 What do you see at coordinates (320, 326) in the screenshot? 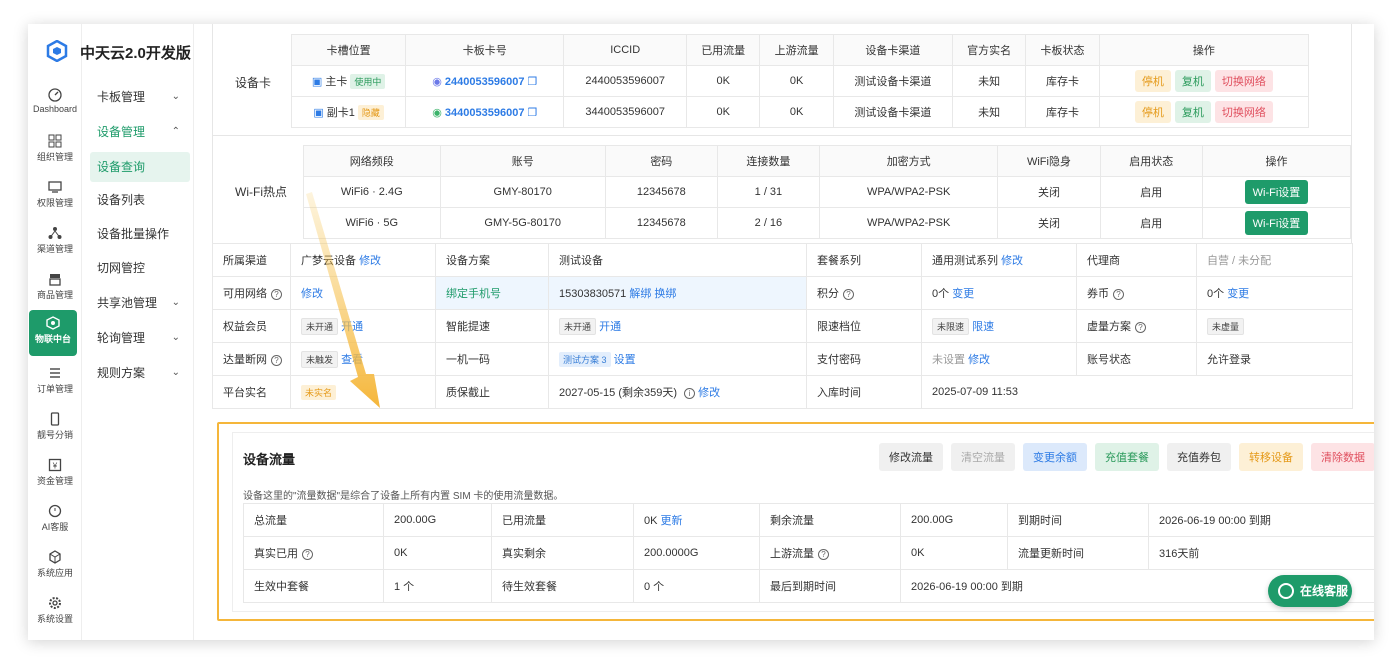
I see `status-badge: 未开通` at bounding box center [320, 326].